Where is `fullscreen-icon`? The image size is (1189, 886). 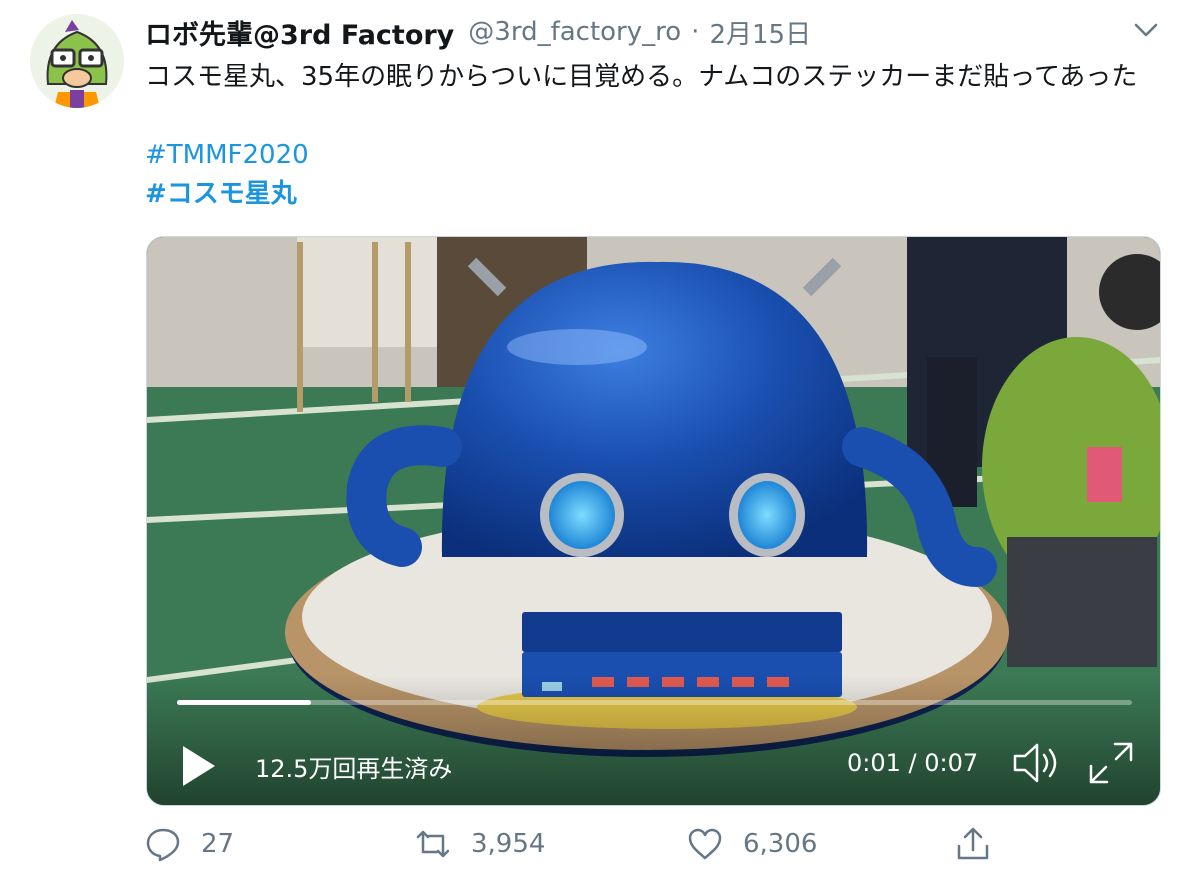 fullscreen-icon is located at coordinates (1111, 763).